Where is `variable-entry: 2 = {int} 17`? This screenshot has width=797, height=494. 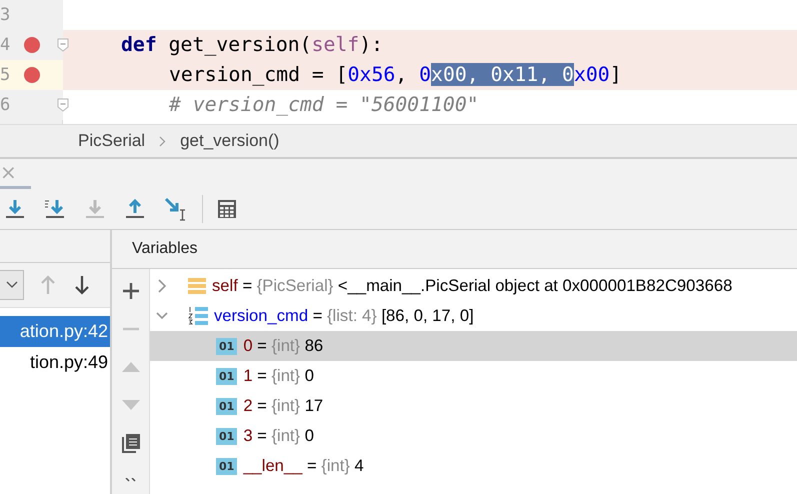
variable-entry: 2 = {int} 17 is located at coordinates (283, 406).